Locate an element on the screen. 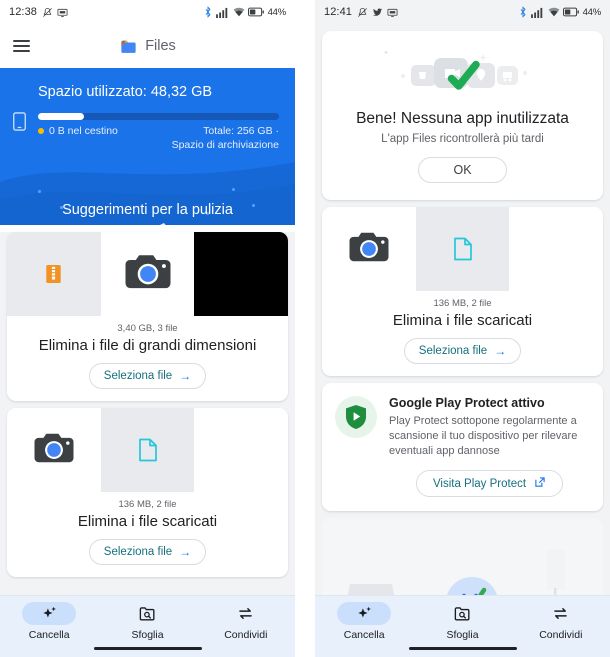 The width and height of the screenshot is (610, 657). twitter-icon is located at coordinates (377, 12).